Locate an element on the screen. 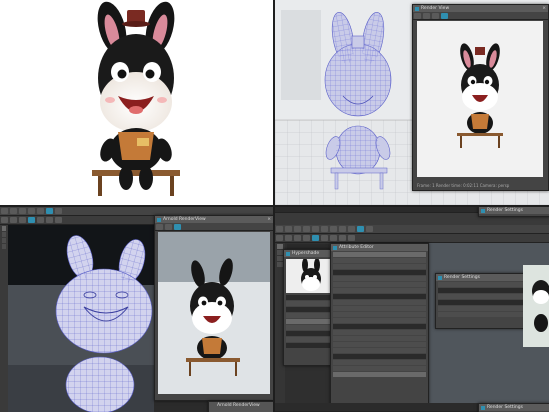 This screenshot has width=549, height=412. render-button is located at coordinates (417, 16).